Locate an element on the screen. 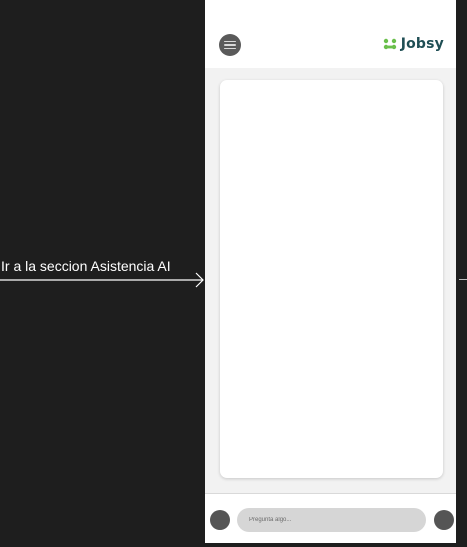 The image size is (467, 547). app-header: Jobsy is located at coordinates (330, 34).